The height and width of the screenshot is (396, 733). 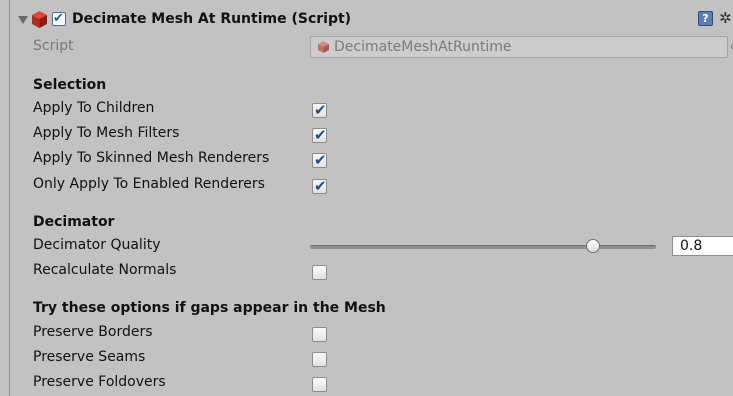 I want to click on apply-to-mesh-filters-checkbox: ✔, so click(x=319, y=135).